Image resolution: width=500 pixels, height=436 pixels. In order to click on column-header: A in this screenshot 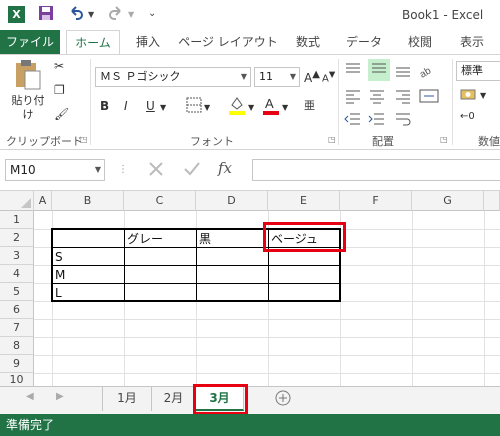, I will do `click(43, 201)`.